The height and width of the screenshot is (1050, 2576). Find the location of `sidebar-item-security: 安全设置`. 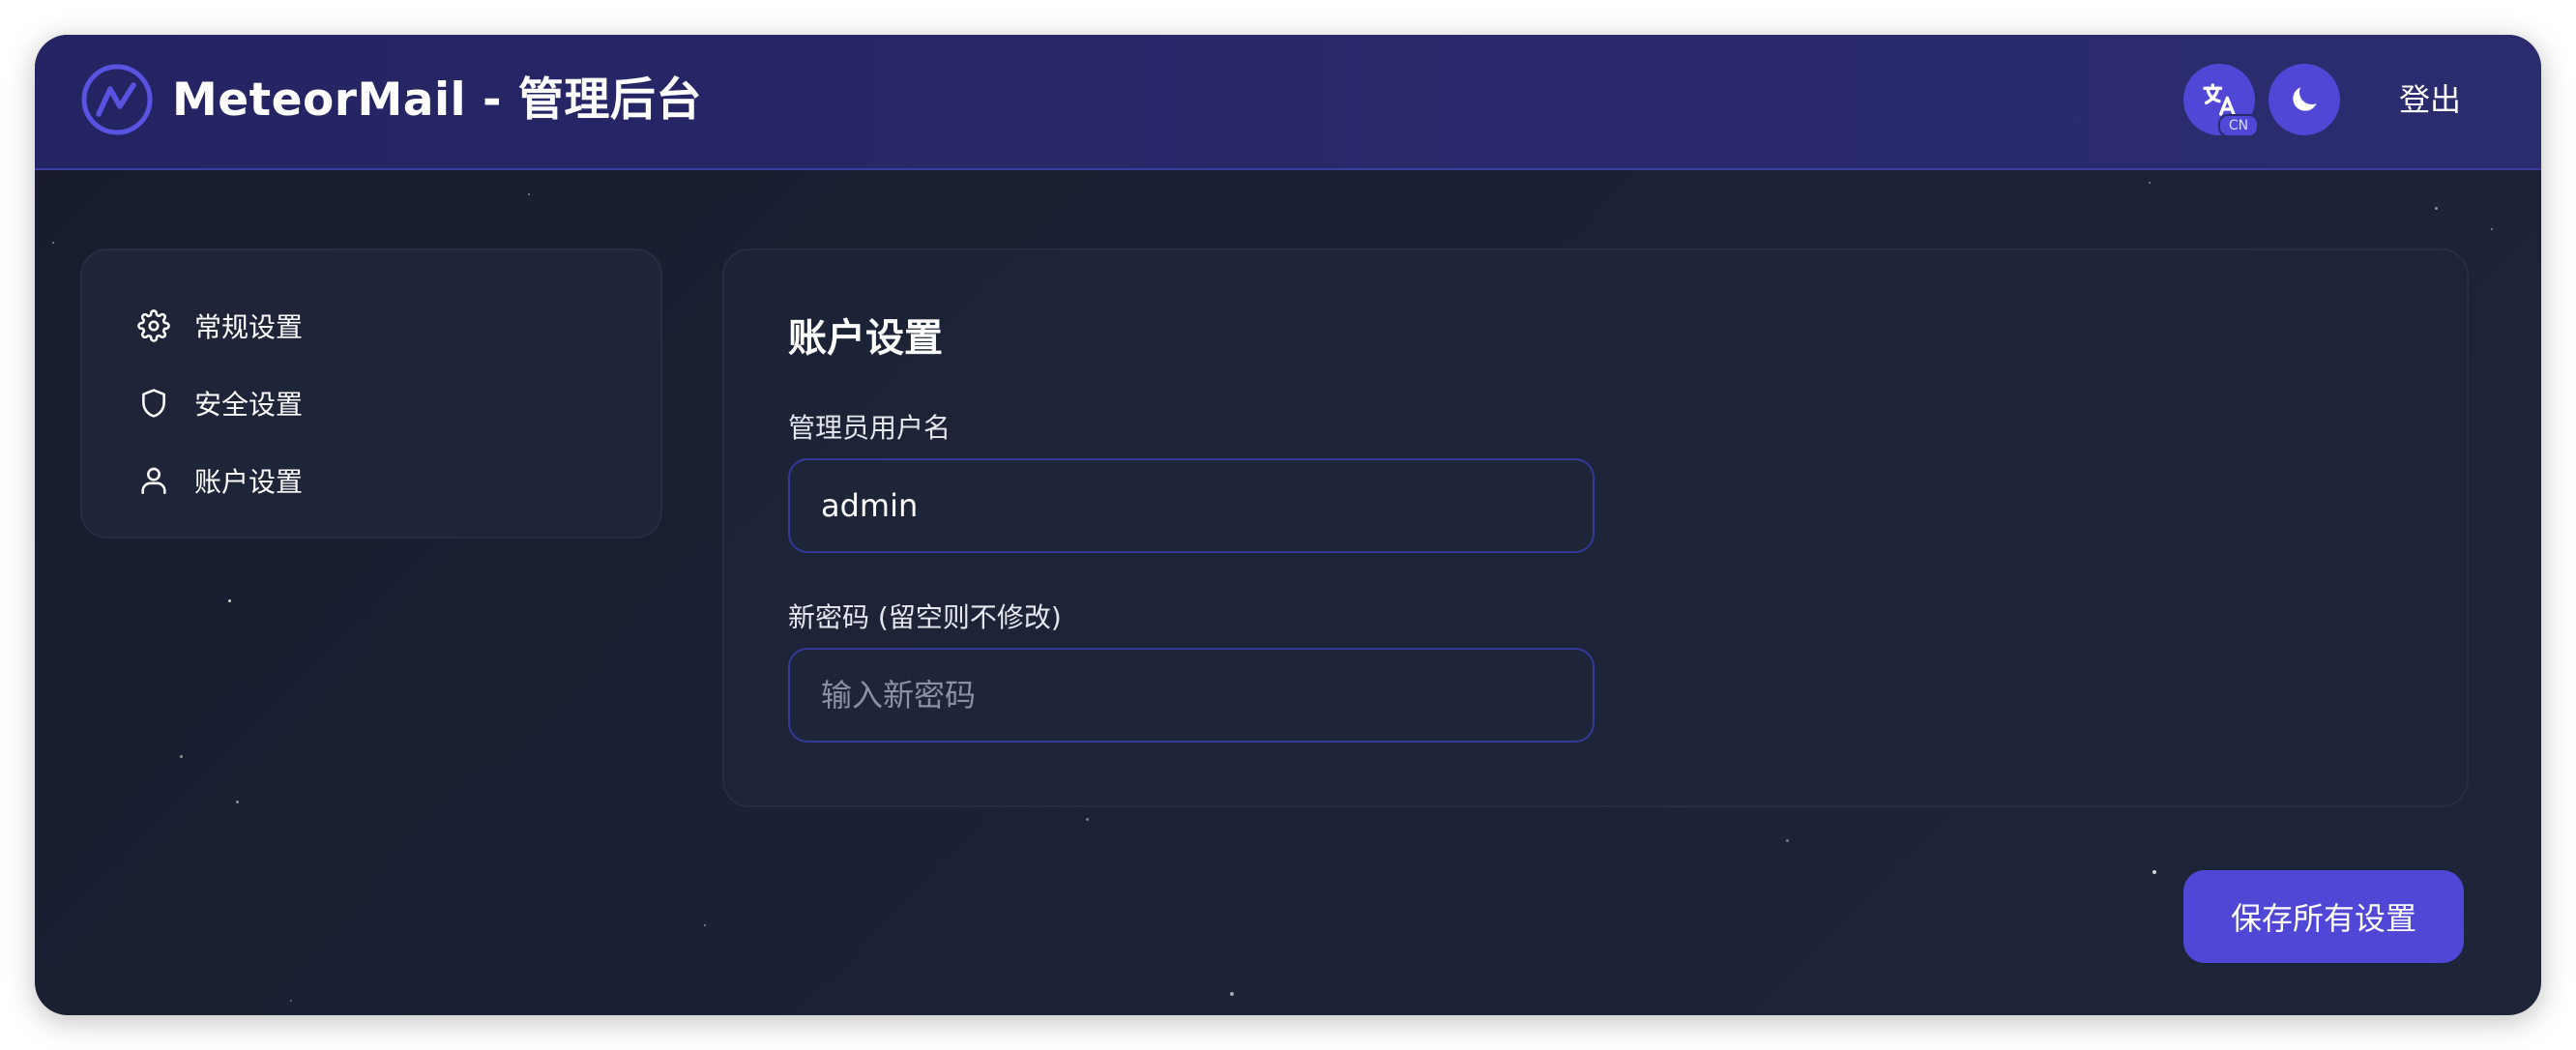

sidebar-item-security: 安全设置 is located at coordinates (219, 403).